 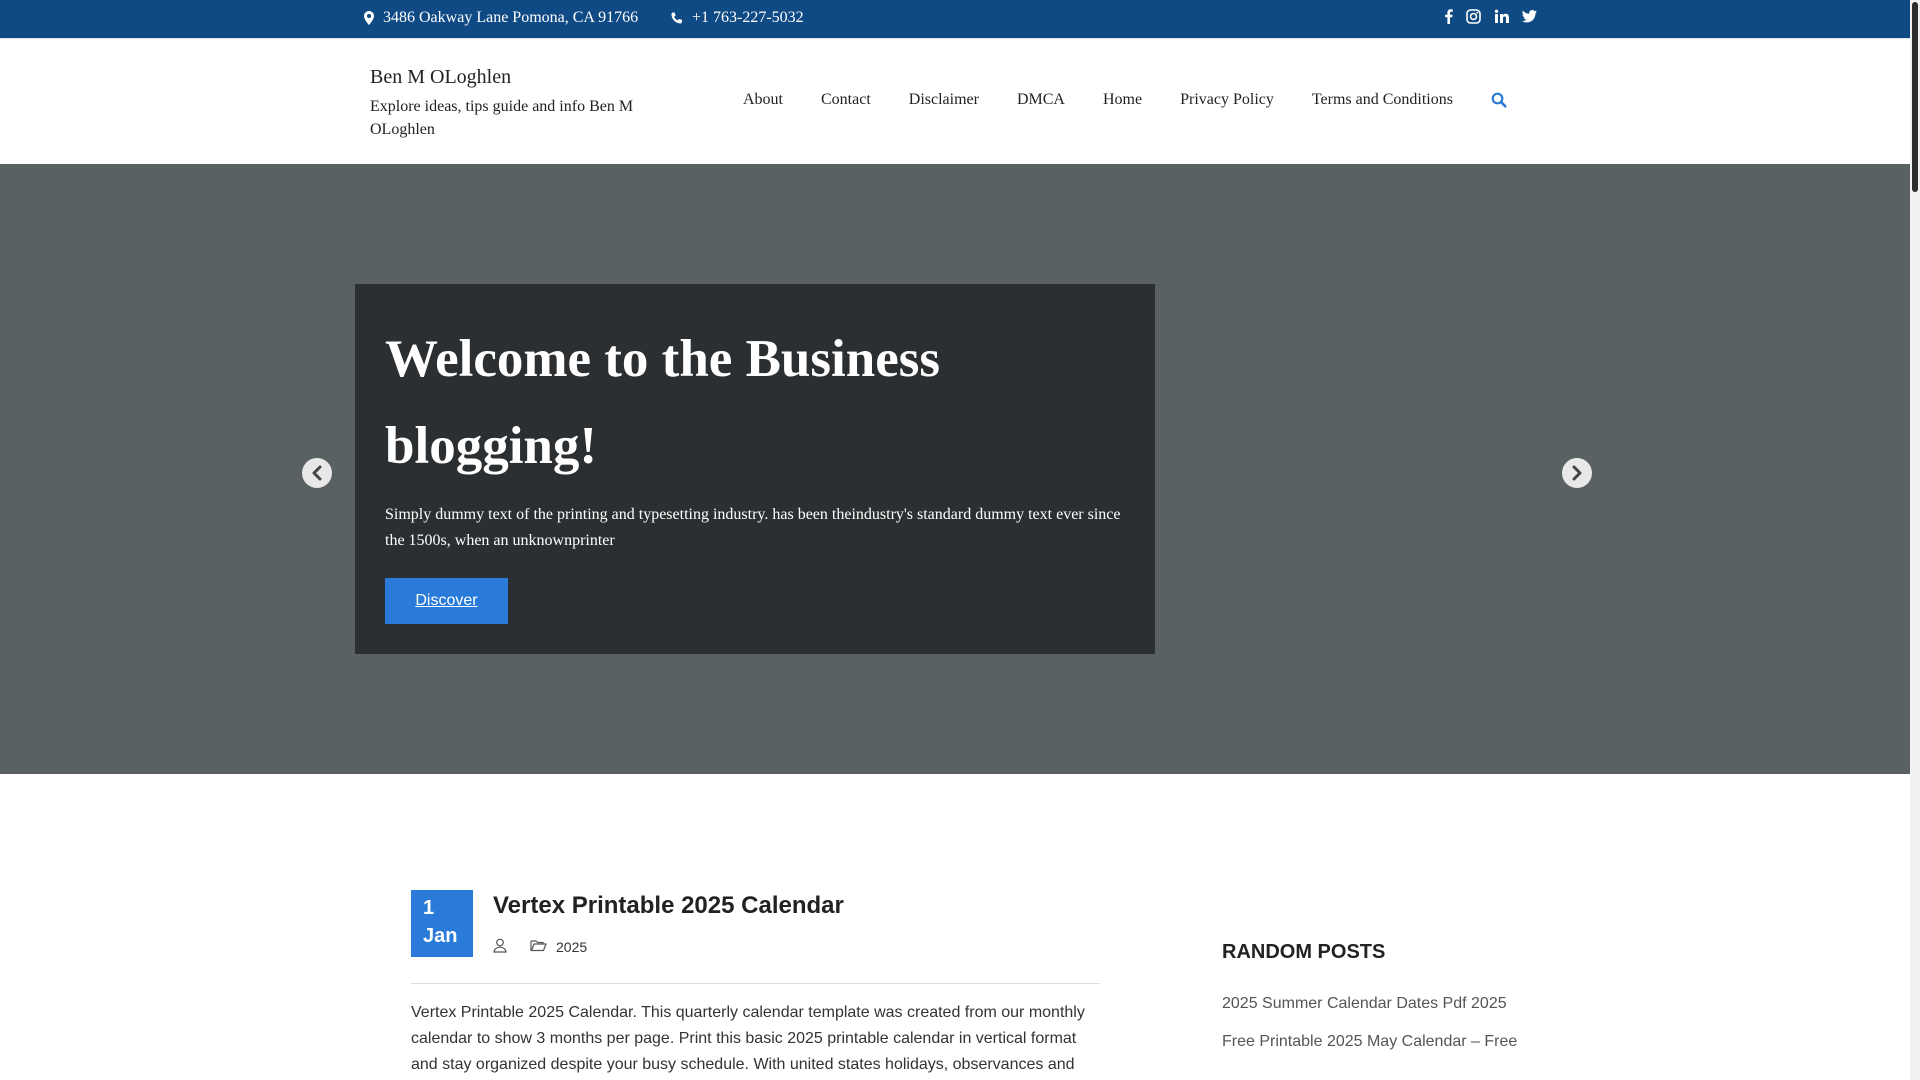 I want to click on nav-item-disclaimer: Disclaimer, so click(x=944, y=100).